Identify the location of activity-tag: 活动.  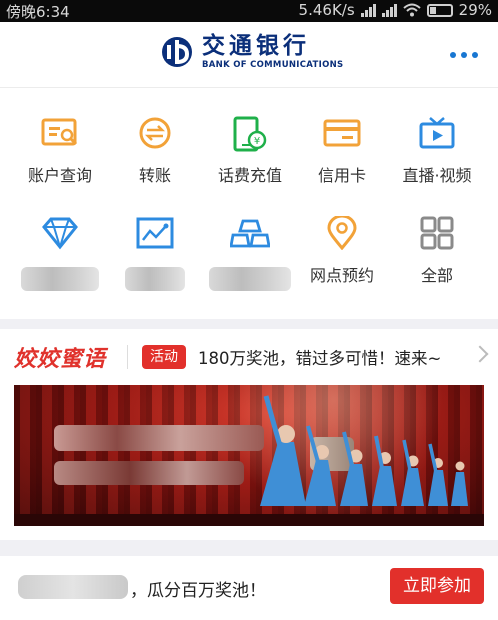
(164, 357).